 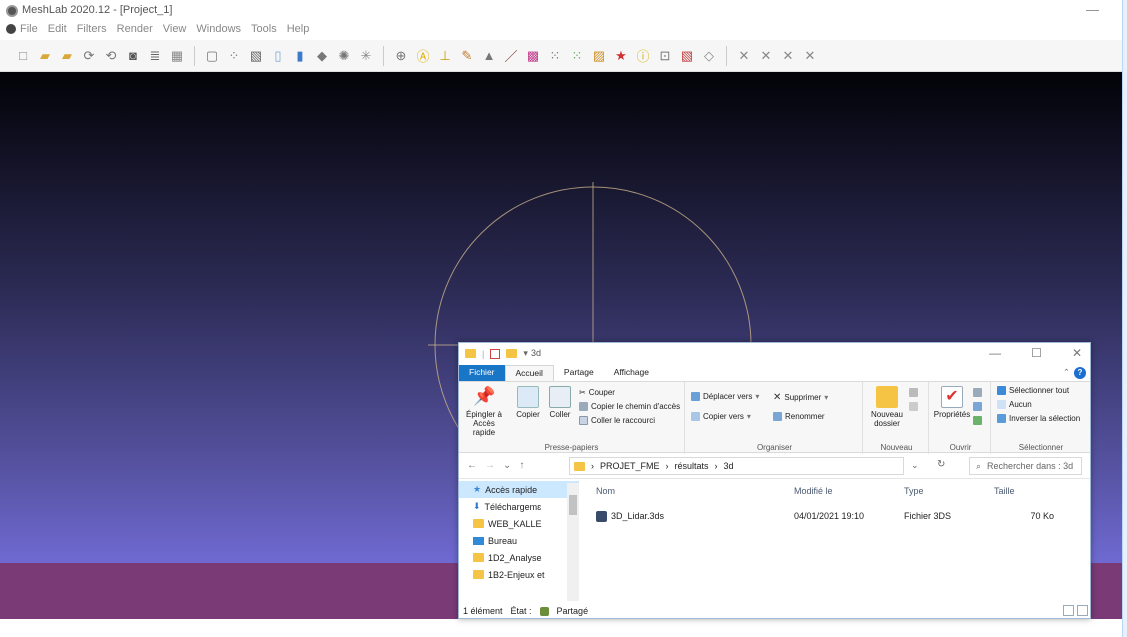 I want to click on open-button, so click(x=977, y=392).